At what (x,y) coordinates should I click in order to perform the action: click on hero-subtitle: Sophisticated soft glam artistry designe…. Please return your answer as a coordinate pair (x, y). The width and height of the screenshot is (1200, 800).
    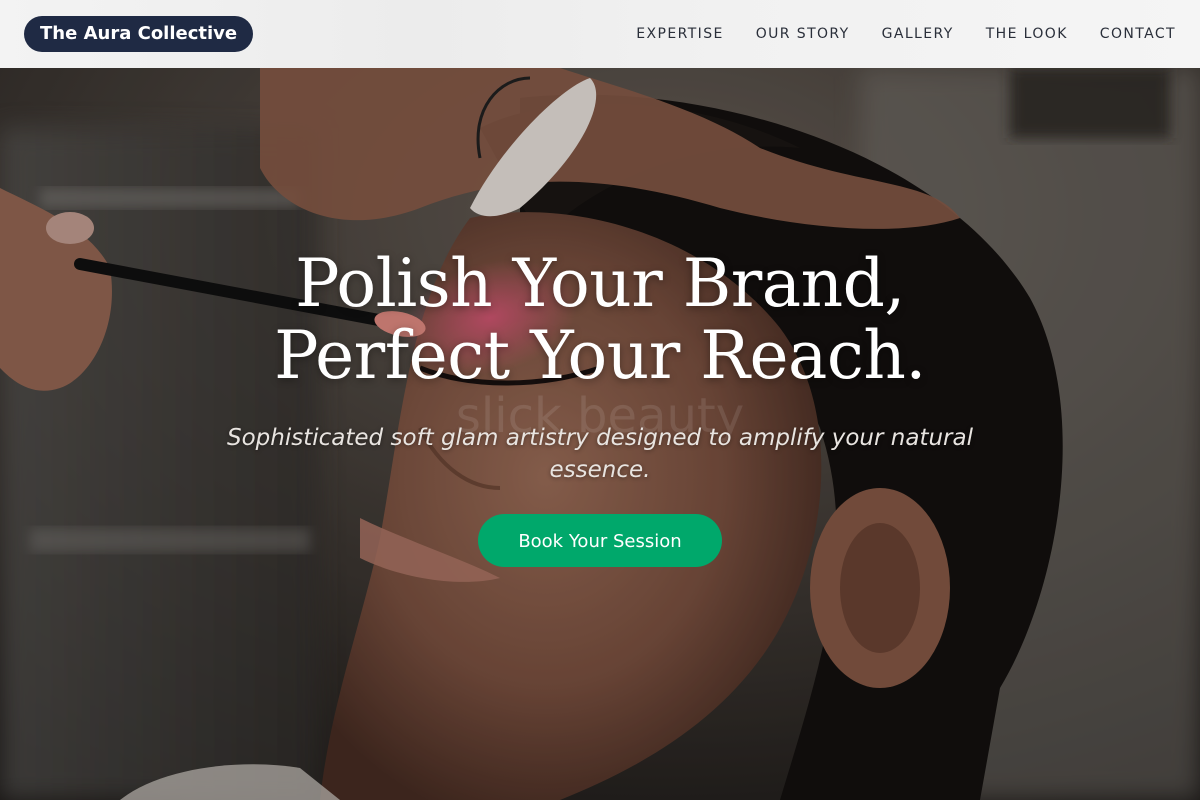
    Looking at the image, I should click on (600, 454).